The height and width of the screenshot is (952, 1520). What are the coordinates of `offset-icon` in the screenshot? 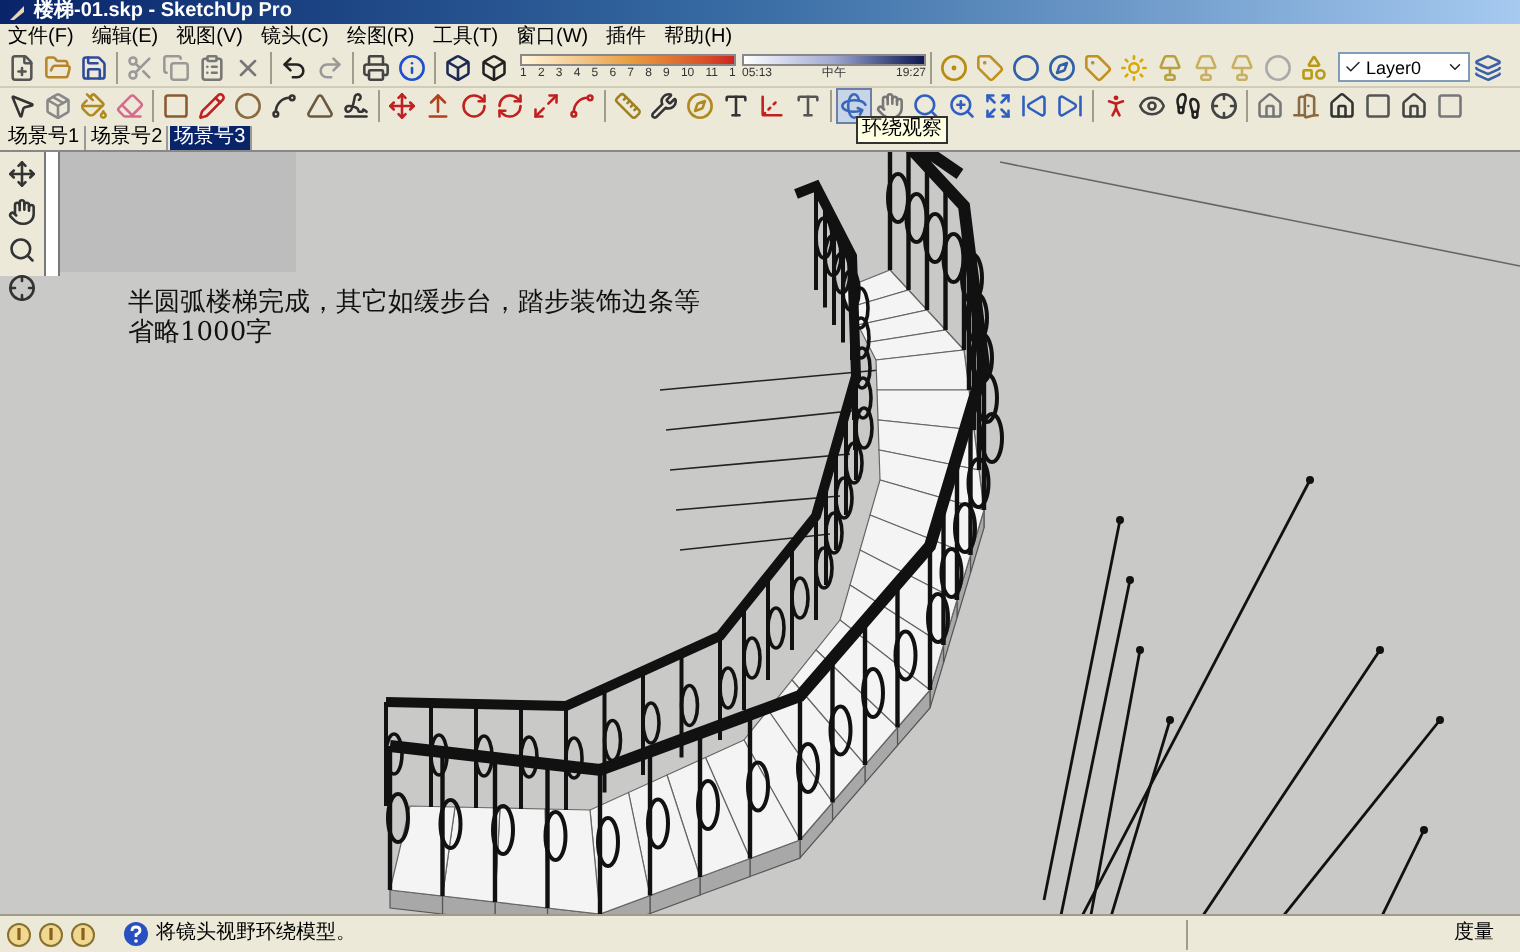 It's located at (582, 106).